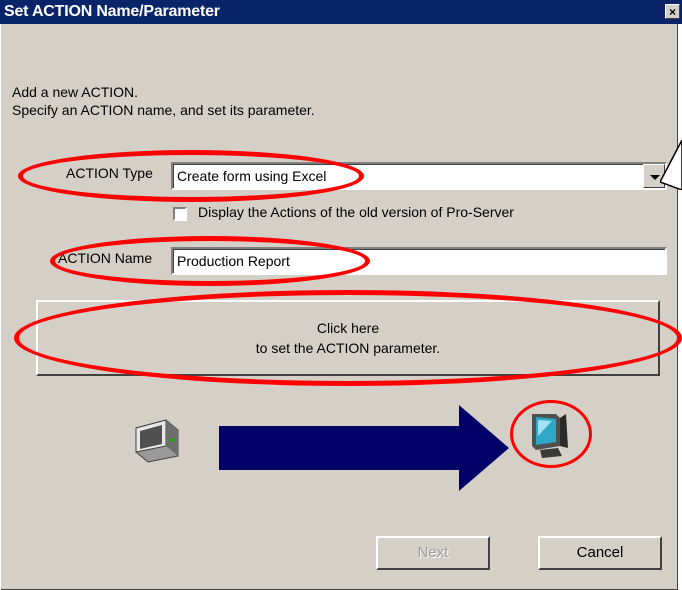  I want to click on annotation-oval-pc-icon, so click(551, 434).